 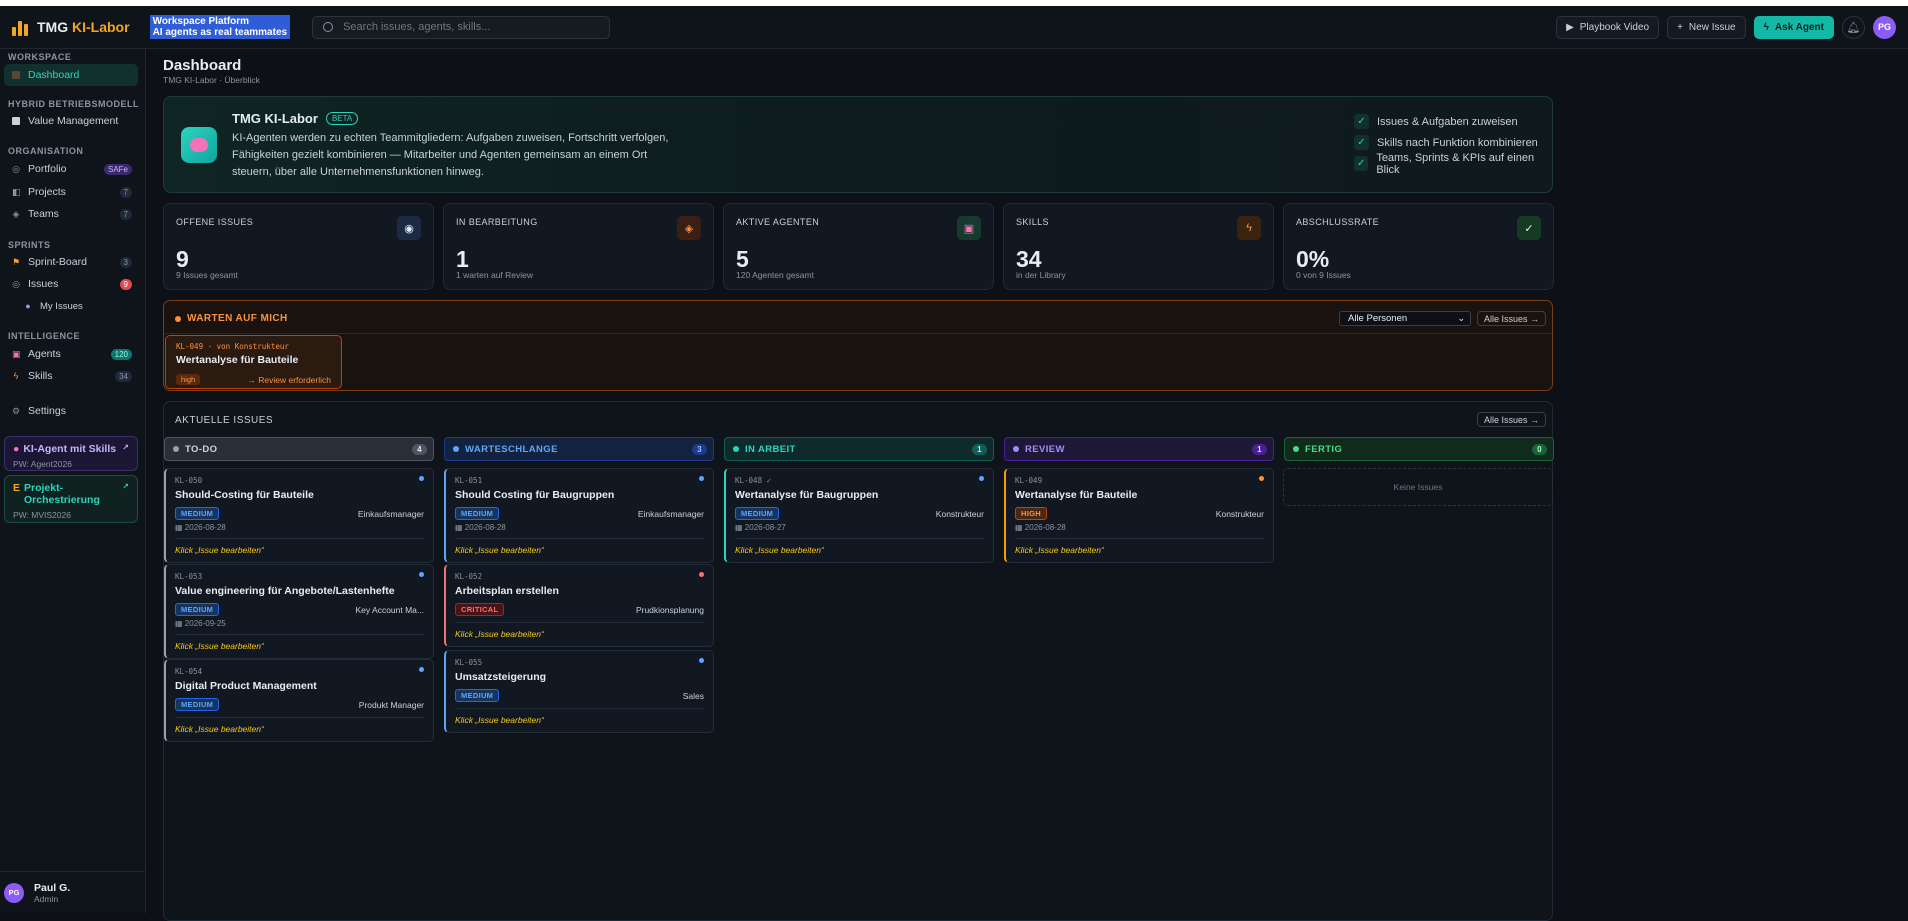 What do you see at coordinates (419, 449) in the screenshot?
I see `column-count: 4` at bounding box center [419, 449].